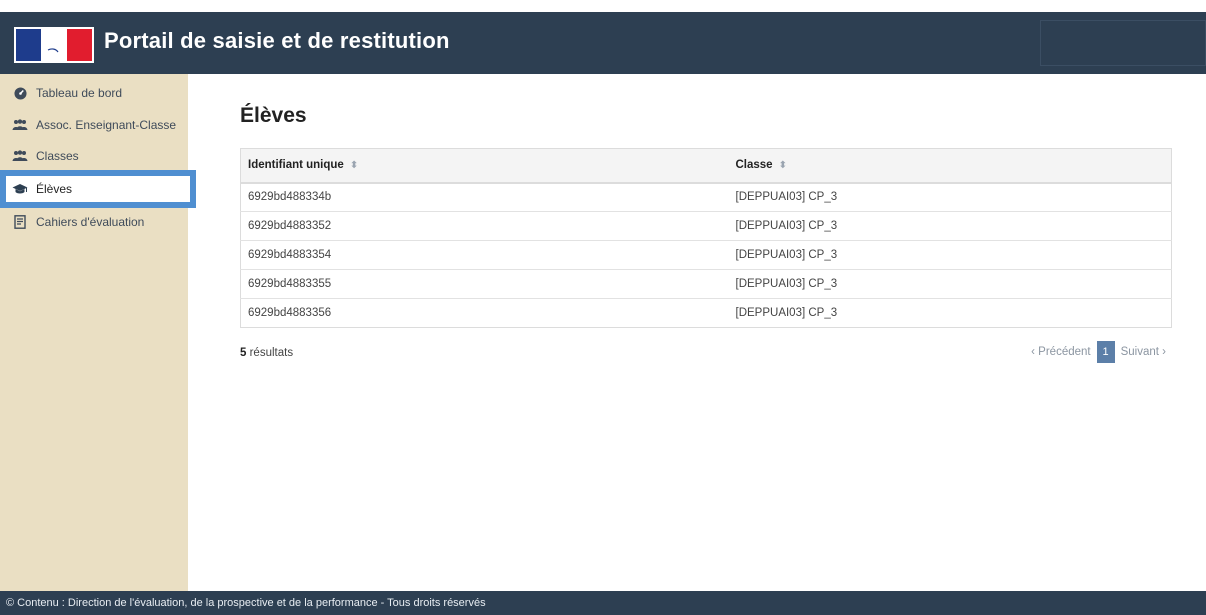 The height and width of the screenshot is (615, 1206). I want to click on column-header-classe: Classe ⬍, so click(950, 166).